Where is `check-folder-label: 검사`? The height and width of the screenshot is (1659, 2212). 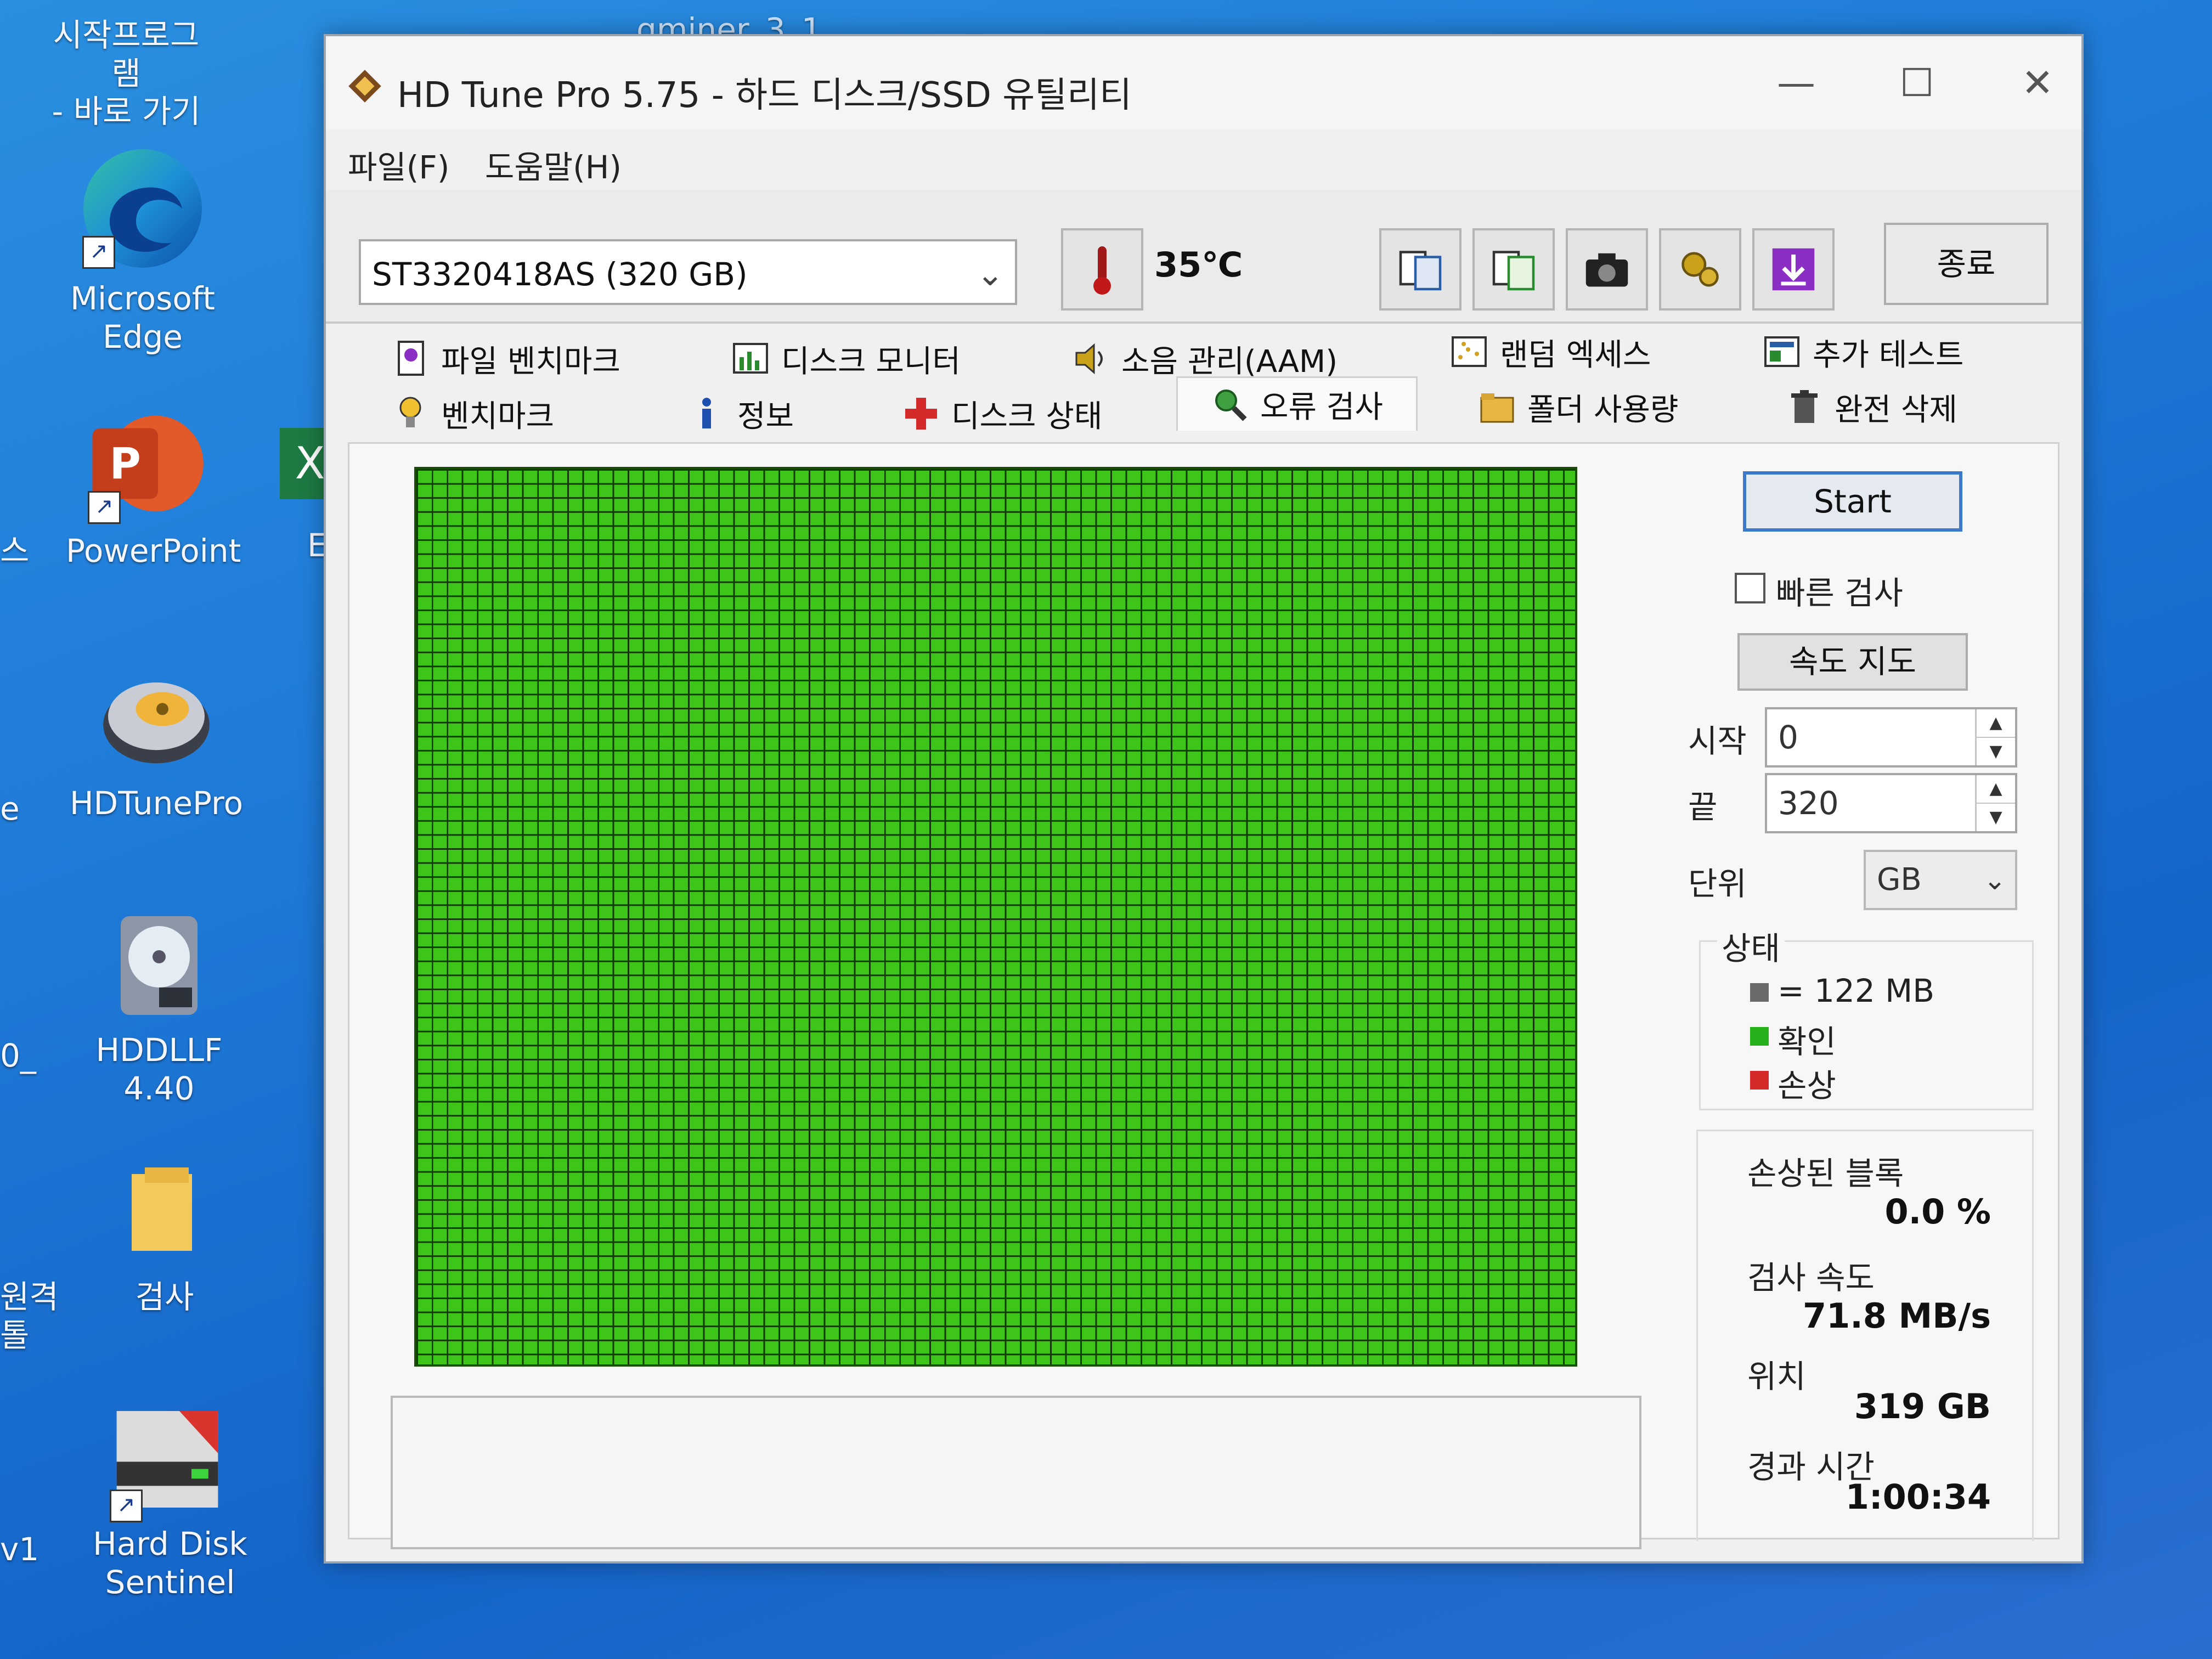
check-folder-label: 검사 is located at coordinates (164, 1297).